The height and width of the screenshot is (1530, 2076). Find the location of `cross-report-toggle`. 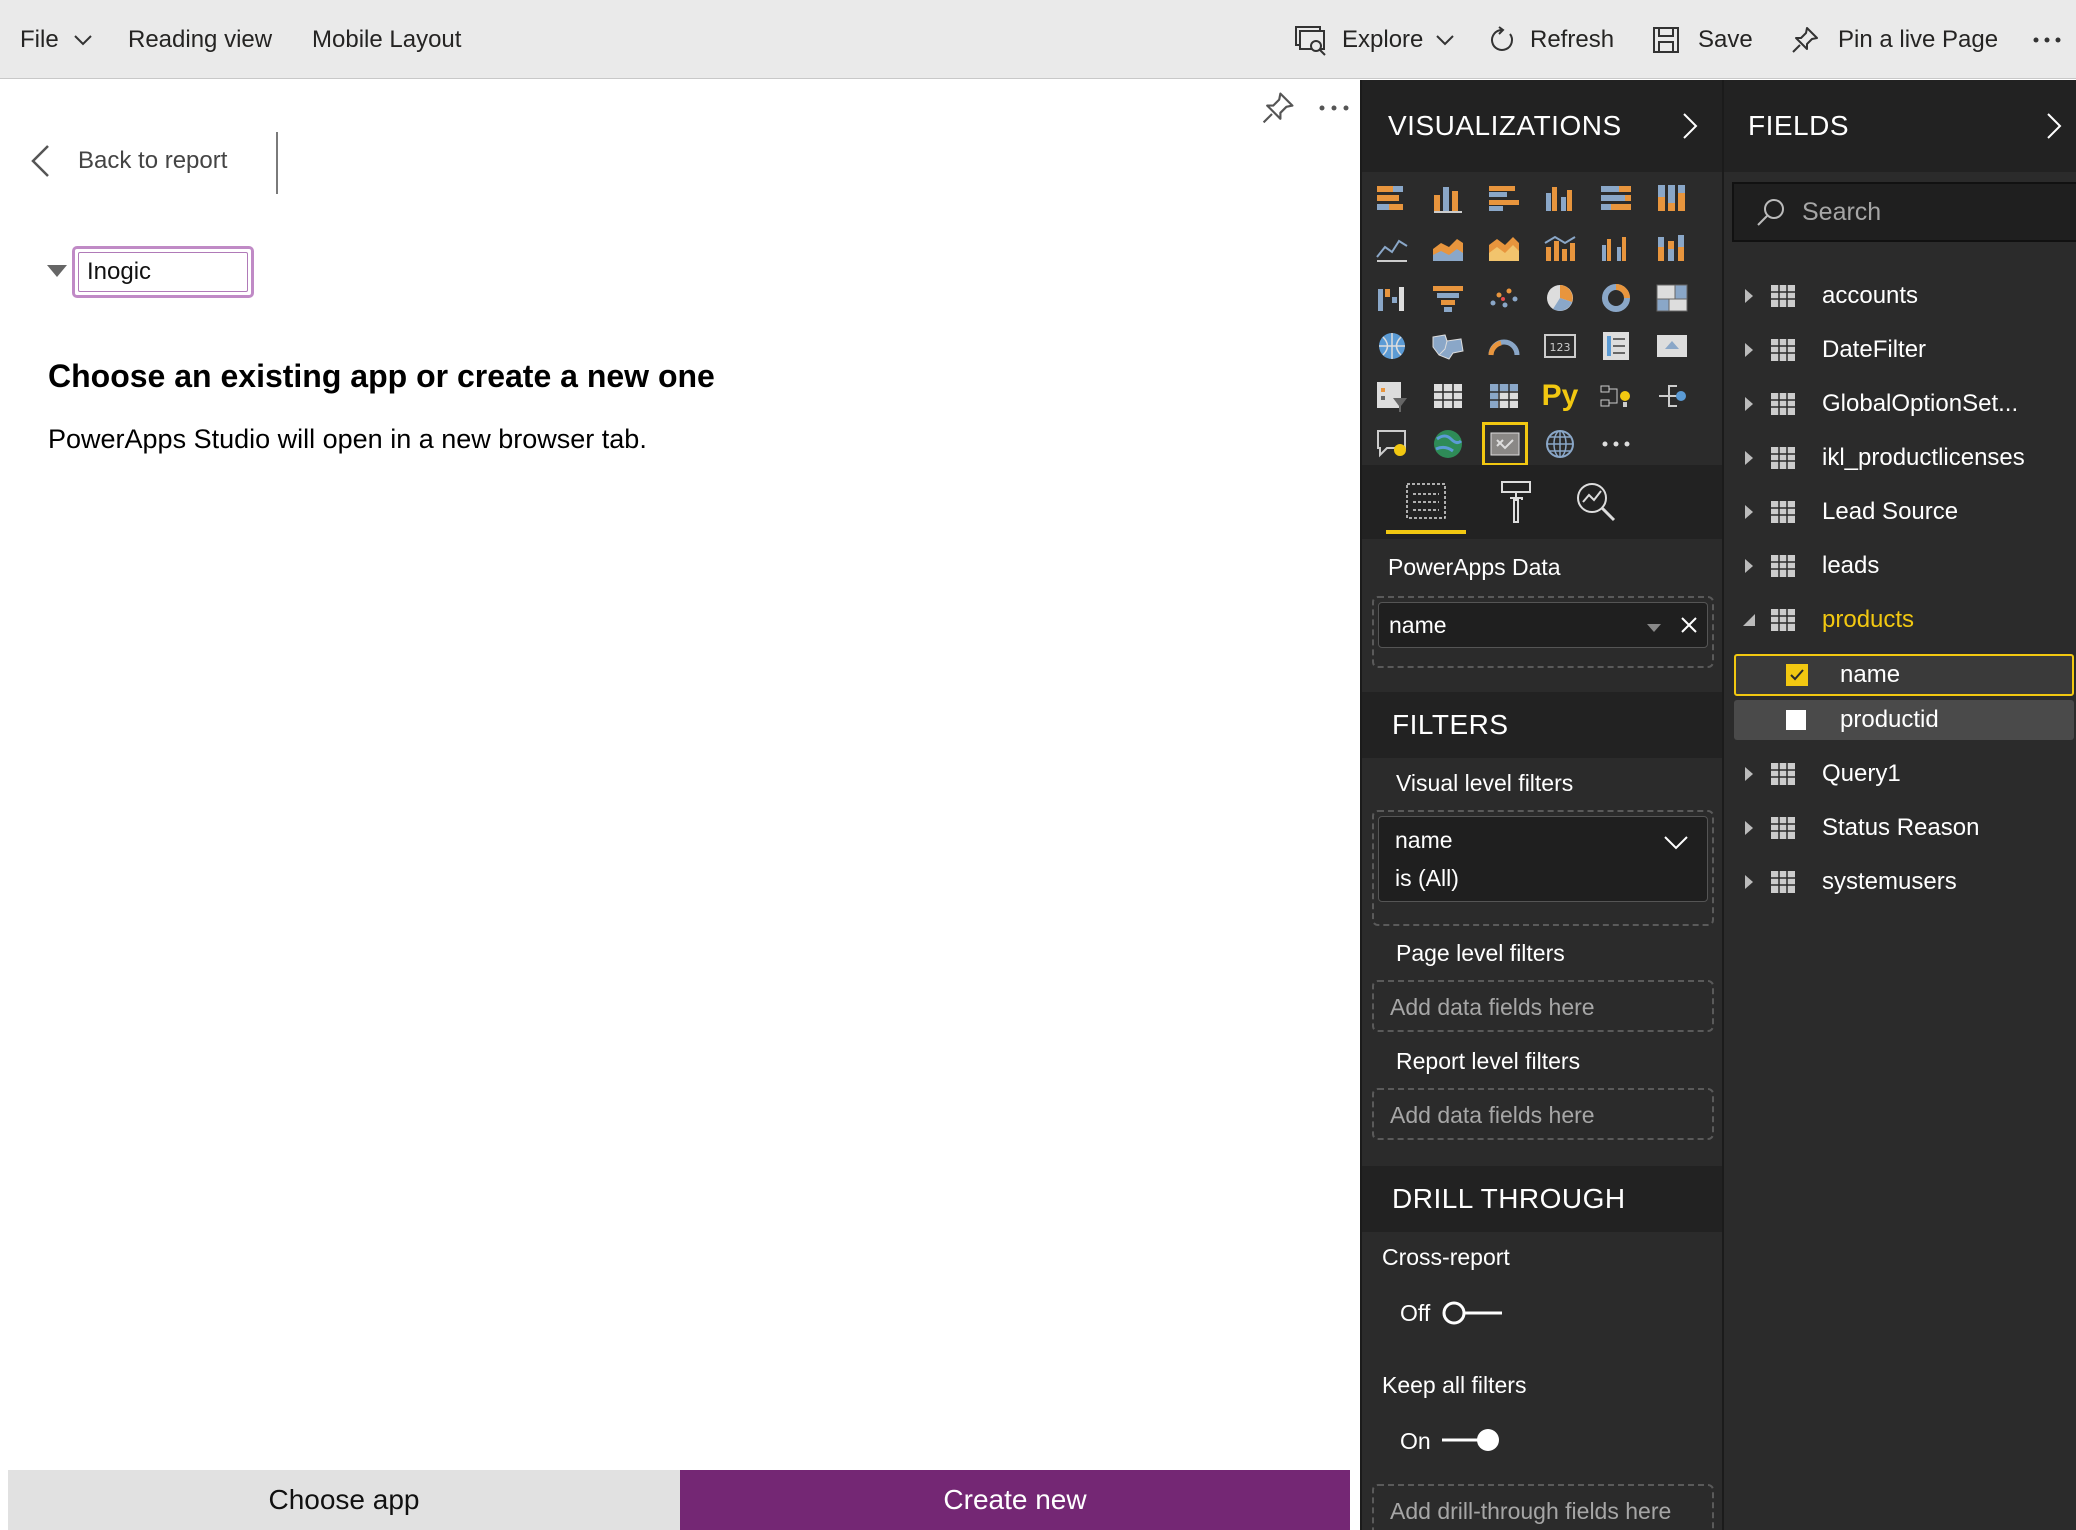

cross-report-toggle is located at coordinates (1473, 1313).